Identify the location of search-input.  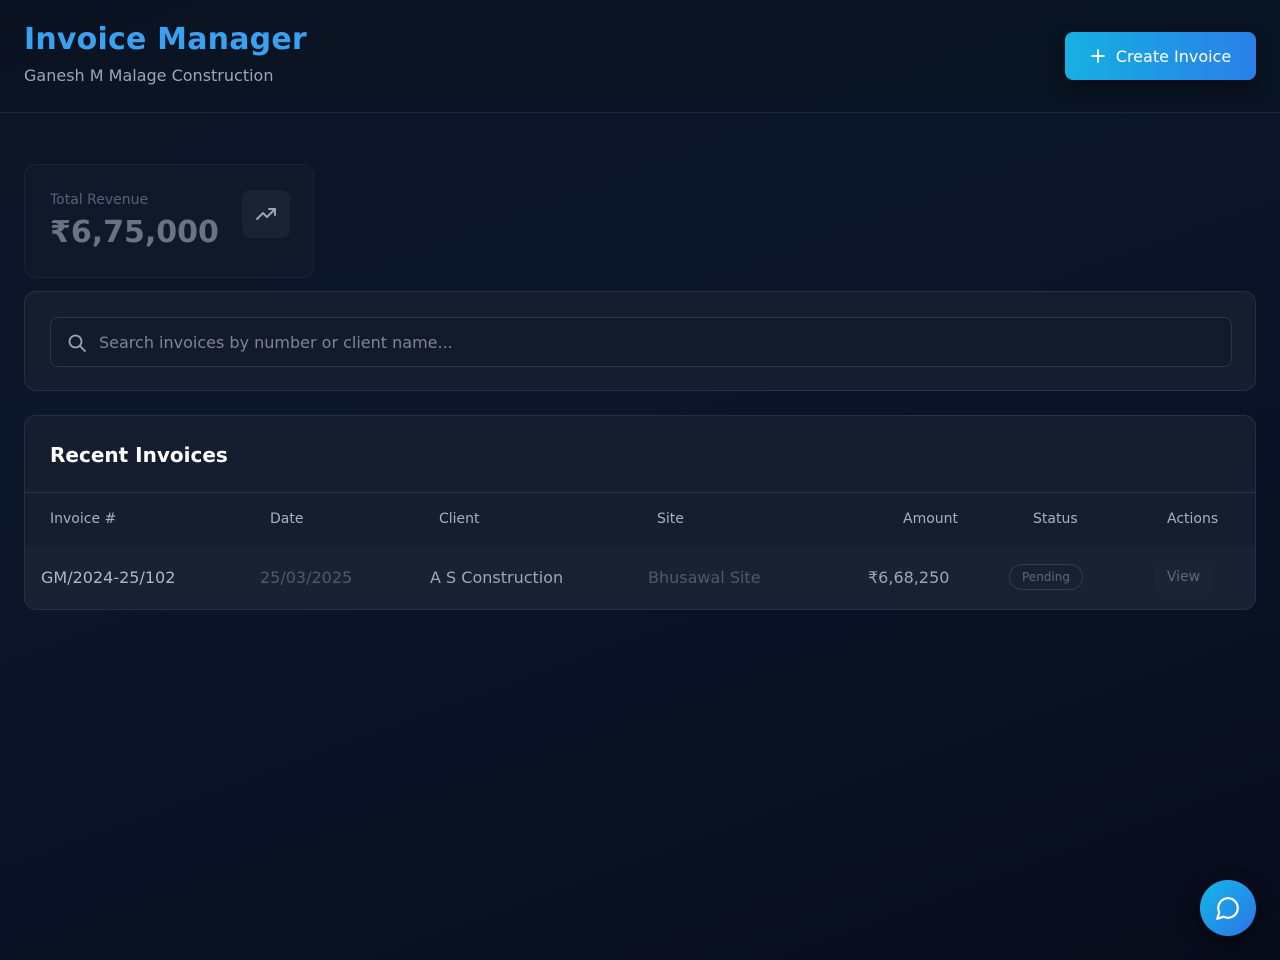
(659, 342).